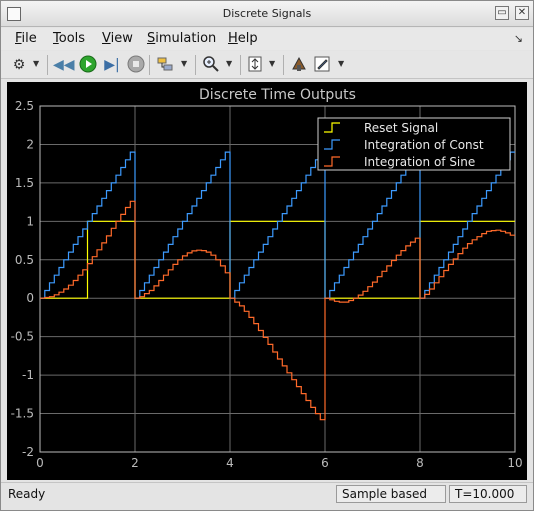  I want to click on minimize-icon: ▭, so click(502, 13).